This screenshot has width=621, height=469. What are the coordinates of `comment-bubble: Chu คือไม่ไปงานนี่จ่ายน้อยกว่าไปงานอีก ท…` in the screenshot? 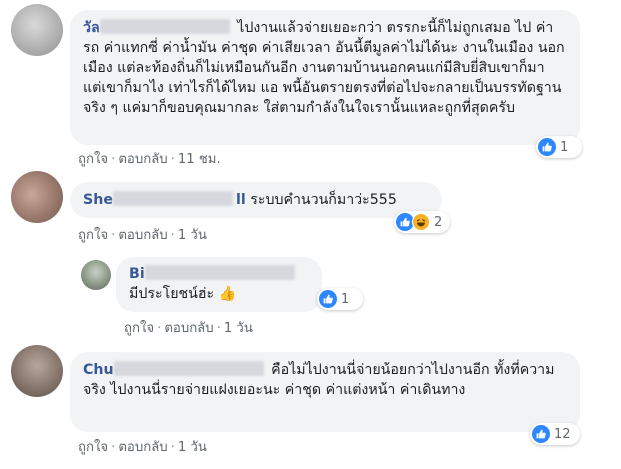 It's located at (325, 392).